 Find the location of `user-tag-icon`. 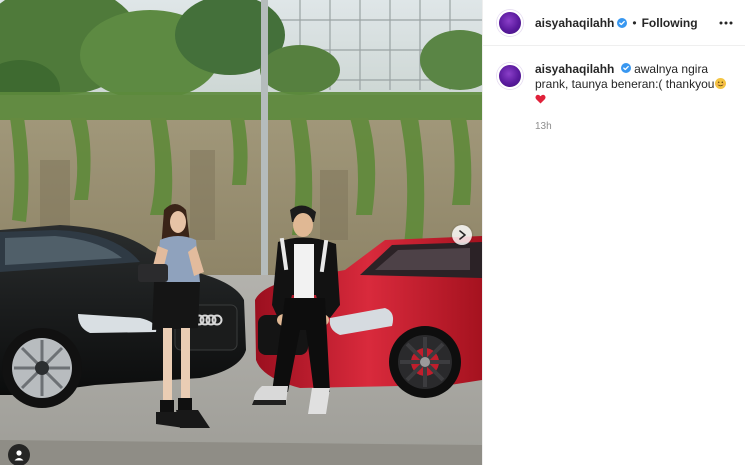

user-tag-icon is located at coordinates (19, 455).